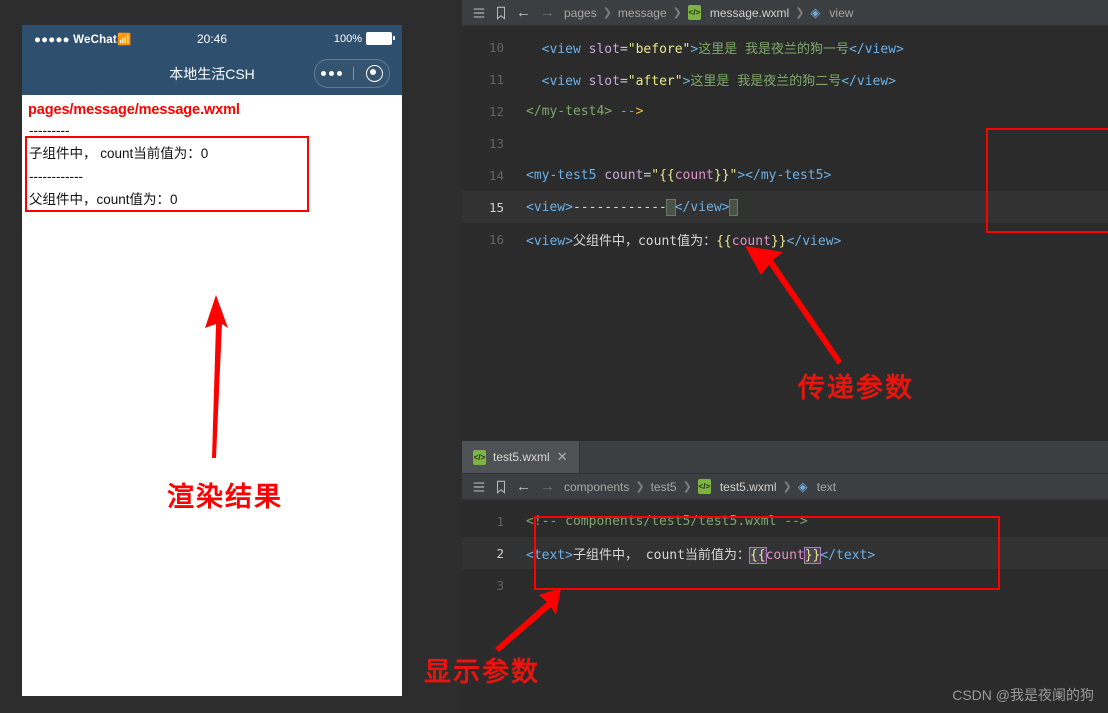  Describe the element at coordinates (644, 241) in the screenshot. I see `code-token: 父组件中，count值为：` at that location.